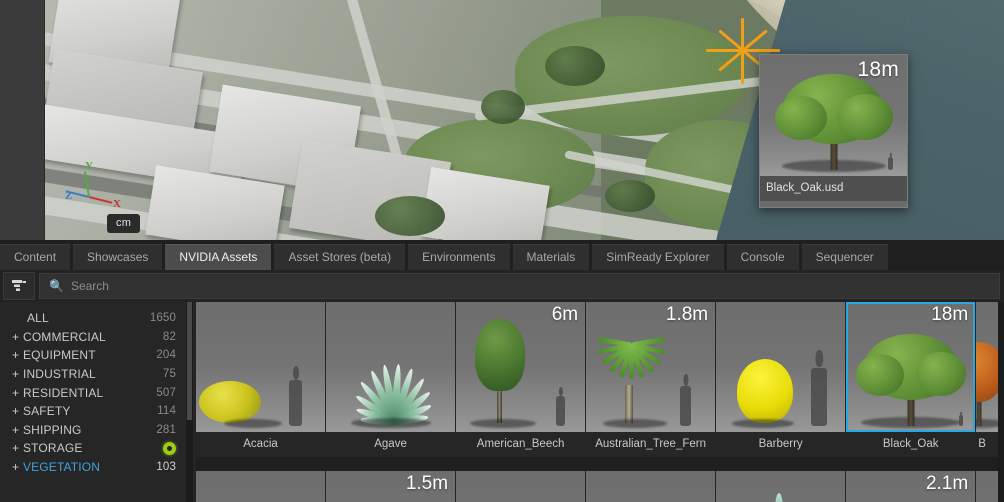  Describe the element at coordinates (59, 355) in the screenshot. I see `sidebar-item-label: EQUIPMENT` at that location.